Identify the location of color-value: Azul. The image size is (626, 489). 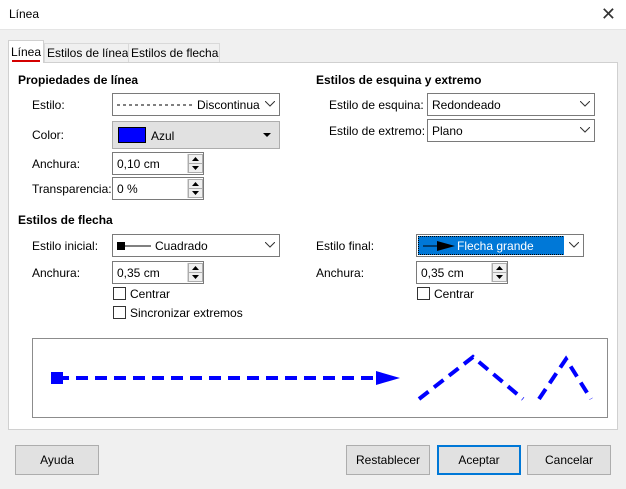
(163, 136).